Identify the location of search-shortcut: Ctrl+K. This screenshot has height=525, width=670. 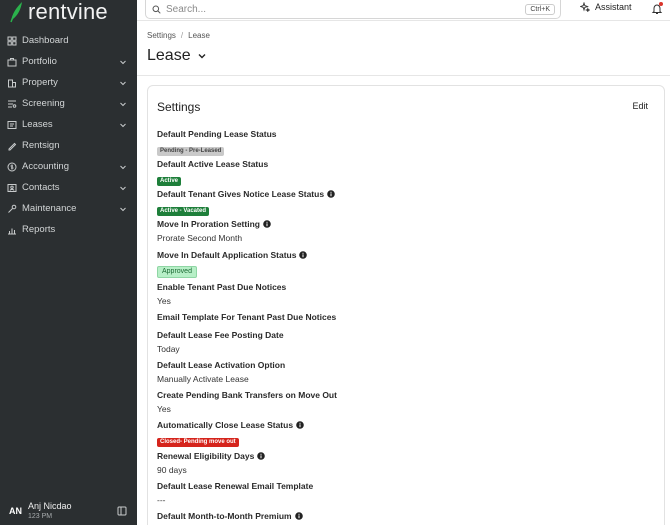
(540, 9).